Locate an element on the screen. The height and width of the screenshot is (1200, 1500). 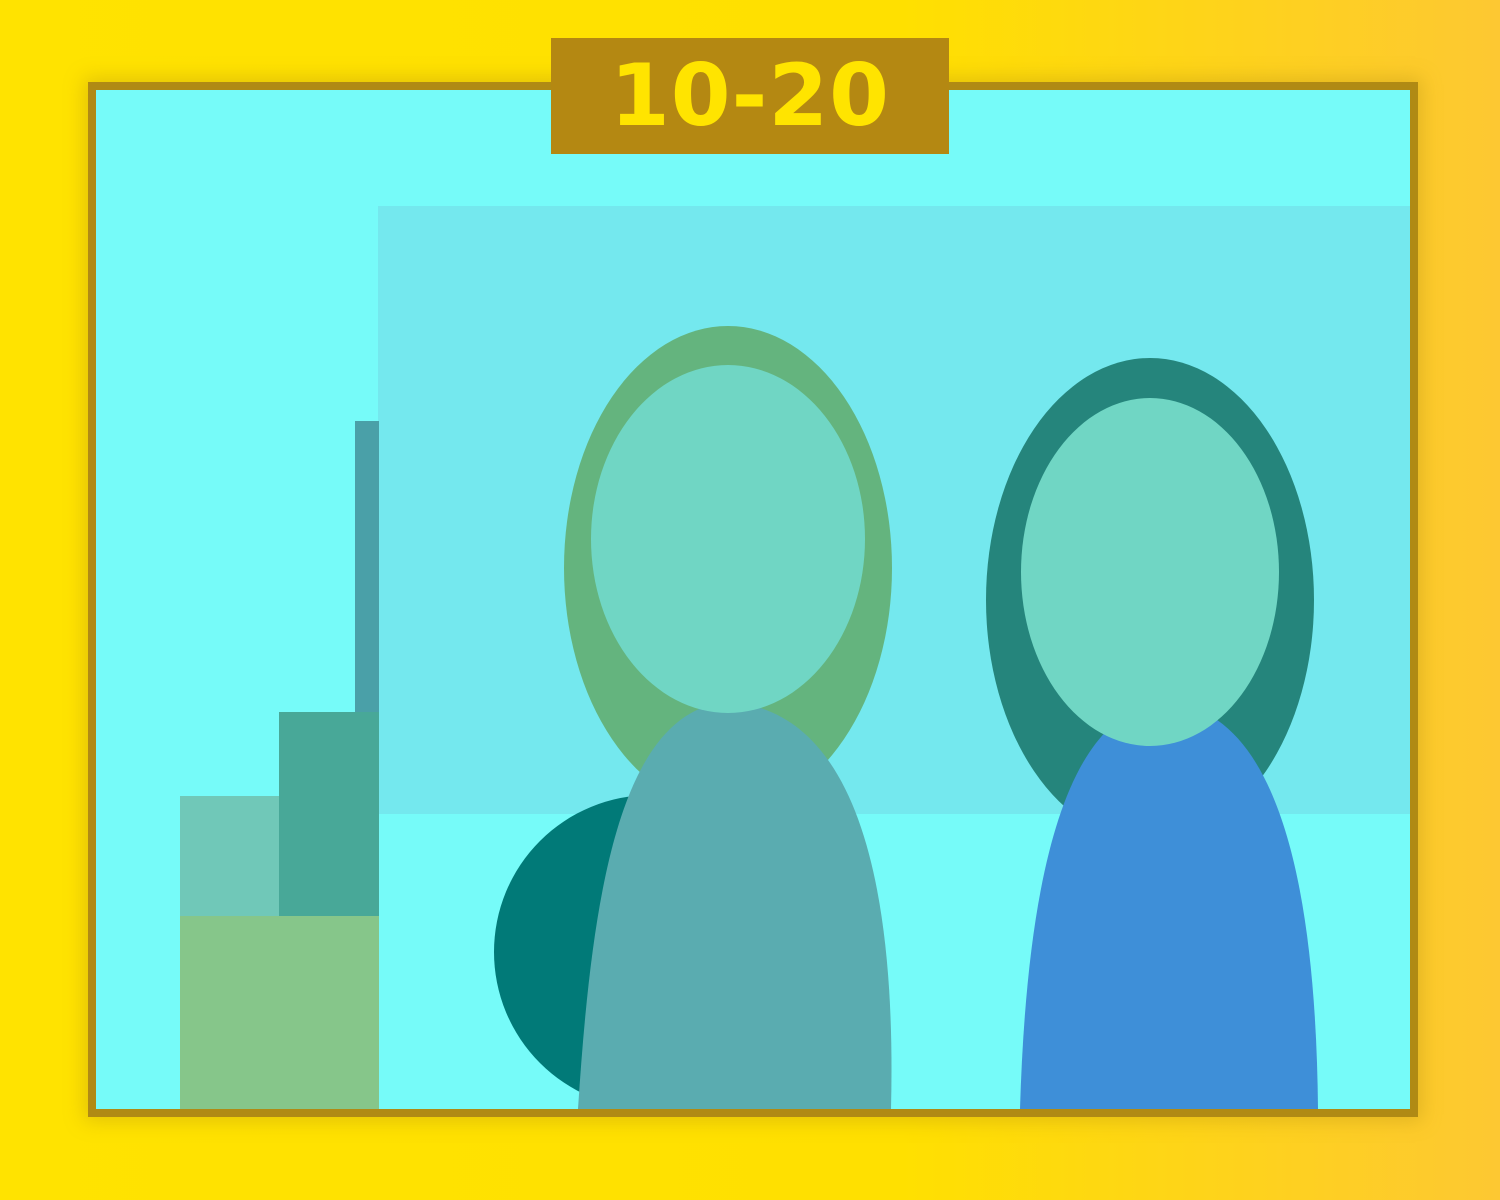
right-person-face is located at coordinates (1150, 572).